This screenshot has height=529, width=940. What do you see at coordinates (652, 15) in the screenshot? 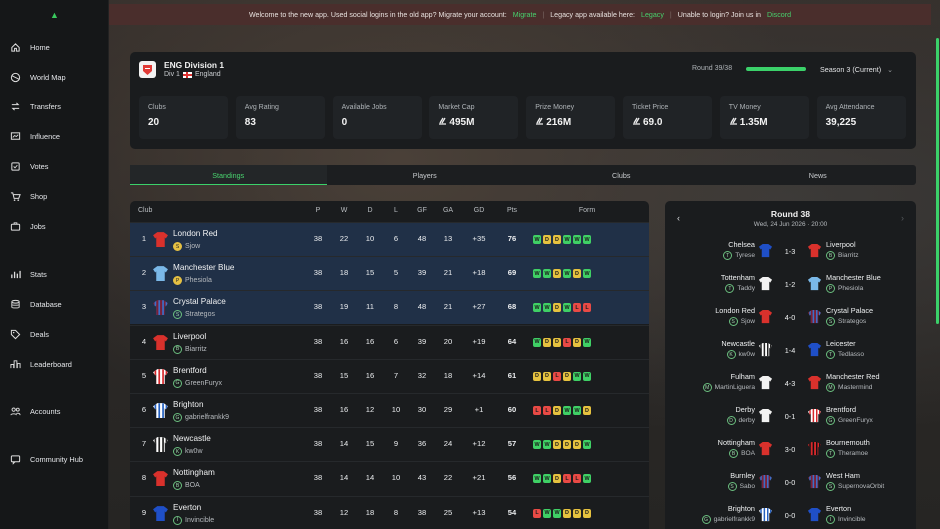
I see `legacy-link: Legacy` at bounding box center [652, 15].